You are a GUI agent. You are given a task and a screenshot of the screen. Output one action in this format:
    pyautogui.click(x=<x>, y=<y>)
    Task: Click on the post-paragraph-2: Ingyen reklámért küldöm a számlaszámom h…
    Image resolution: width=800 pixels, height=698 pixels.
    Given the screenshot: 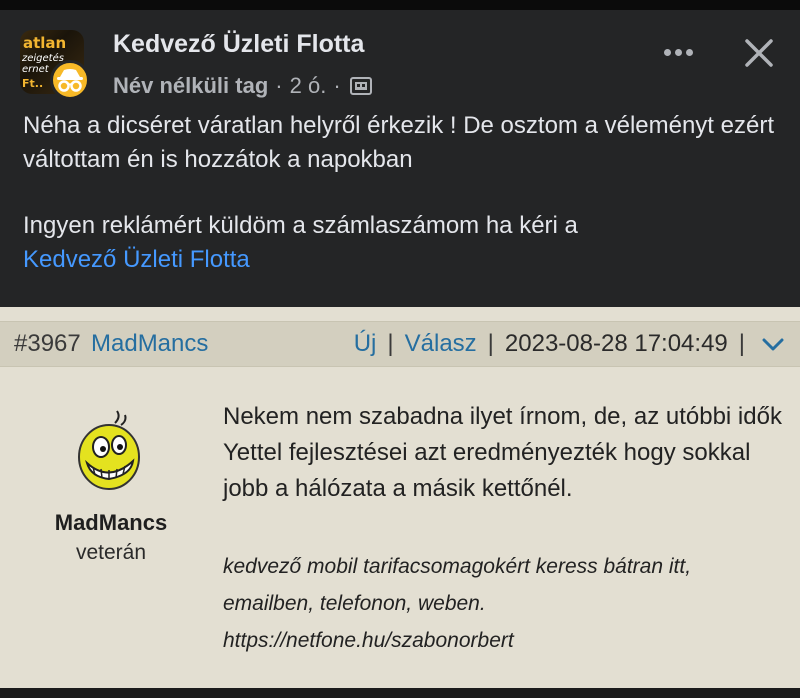 What is the action you would take?
    pyautogui.click(x=403, y=243)
    